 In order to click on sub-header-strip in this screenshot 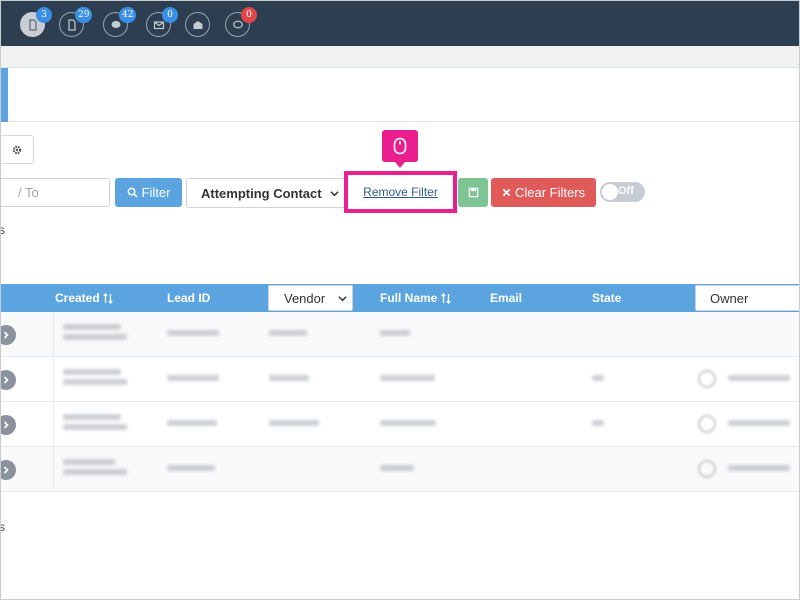, I will do `click(400, 57)`.